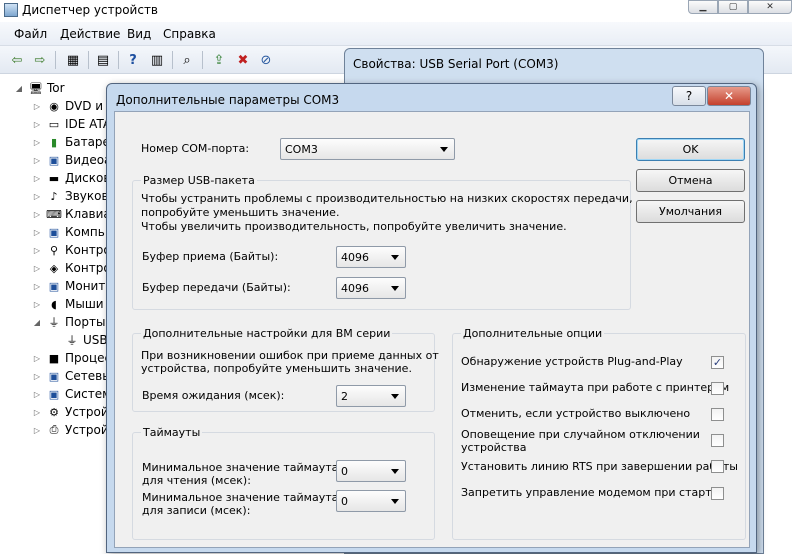 The width and height of the screenshot is (792, 554). Describe the element at coordinates (355, 288) in the screenshot. I see `tx-buffer-value: 4096` at that location.